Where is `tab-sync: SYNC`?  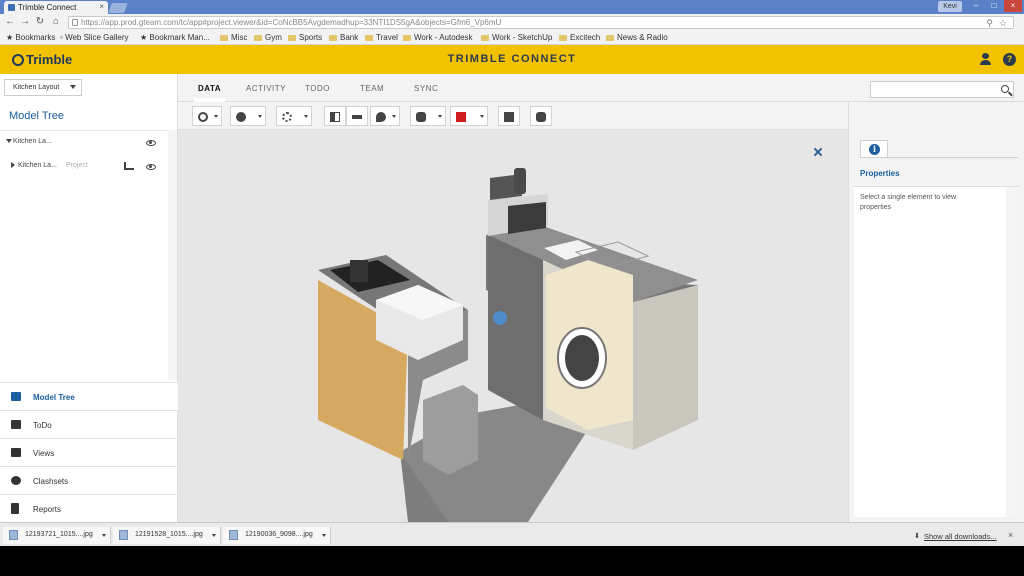
tab-sync: SYNC is located at coordinates (426, 88).